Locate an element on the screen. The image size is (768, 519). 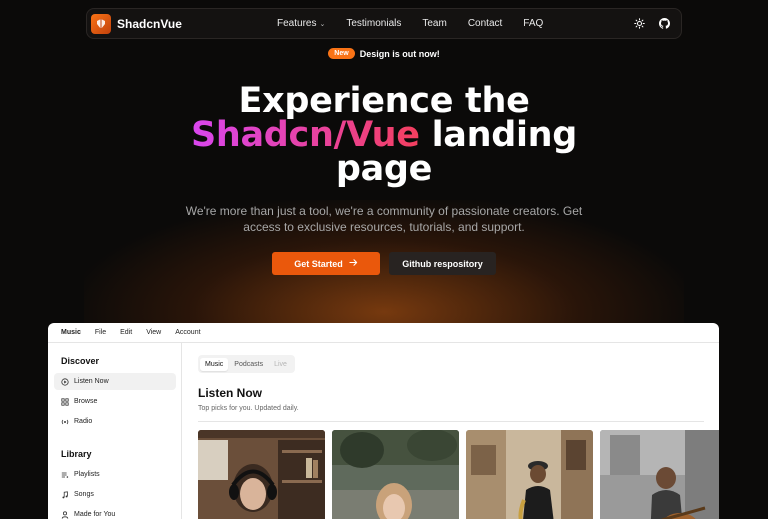
github-icon is located at coordinates (664, 23).